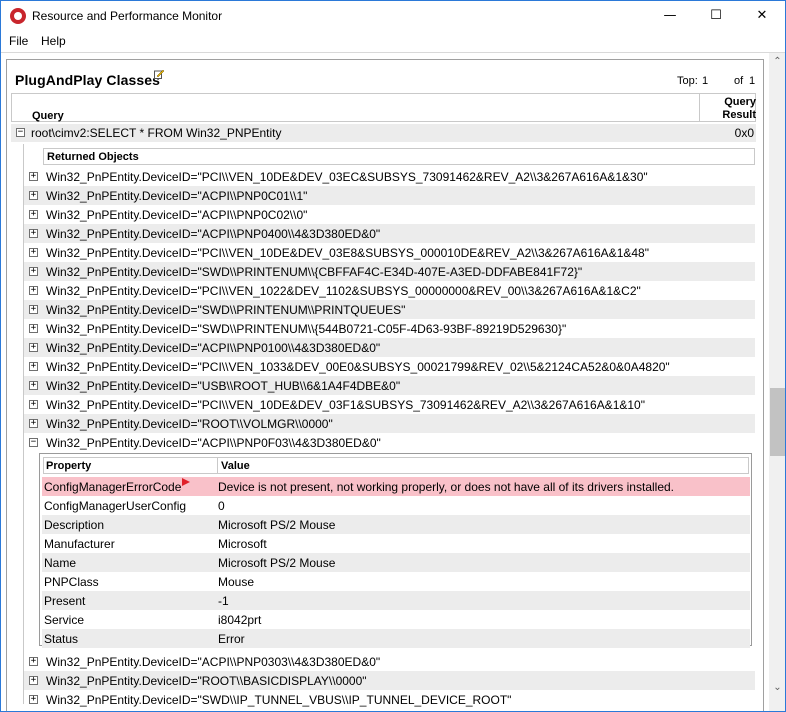 Image resolution: width=786 pixels, height=712 pixels. Describe the element at coordinates (716, 16) in the screenshot. I see `maximize-button: ☐` at that location.